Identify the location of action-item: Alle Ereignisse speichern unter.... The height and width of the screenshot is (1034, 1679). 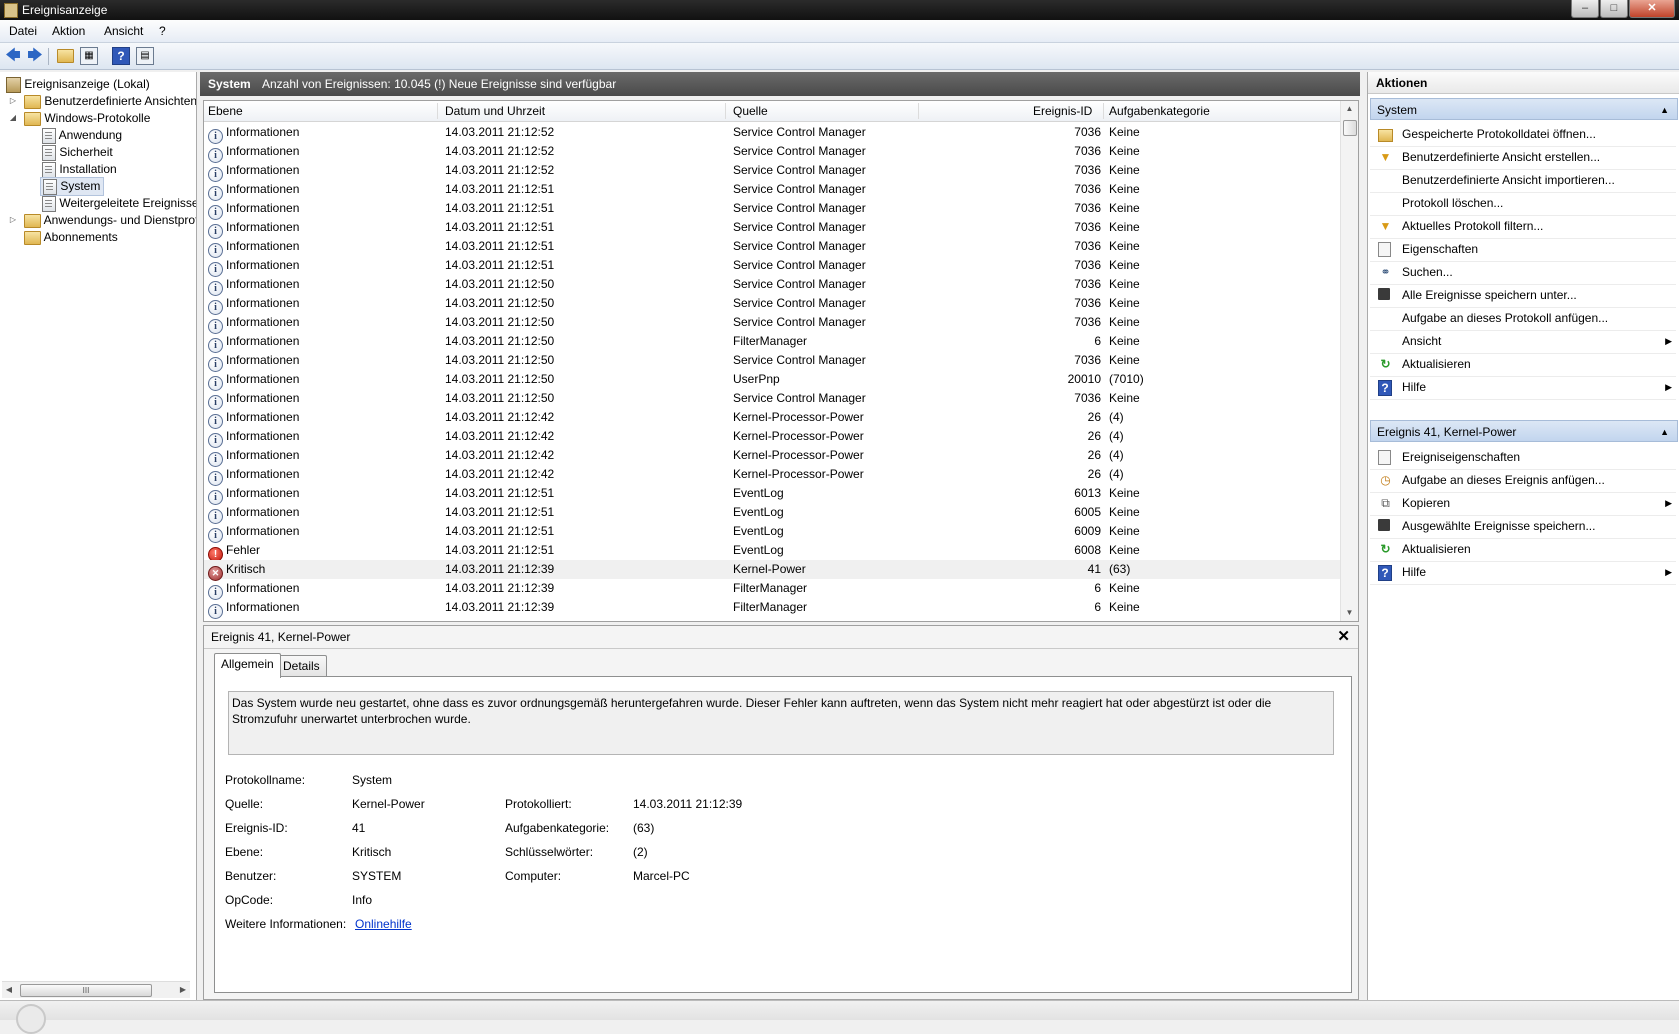
(1523, 295).